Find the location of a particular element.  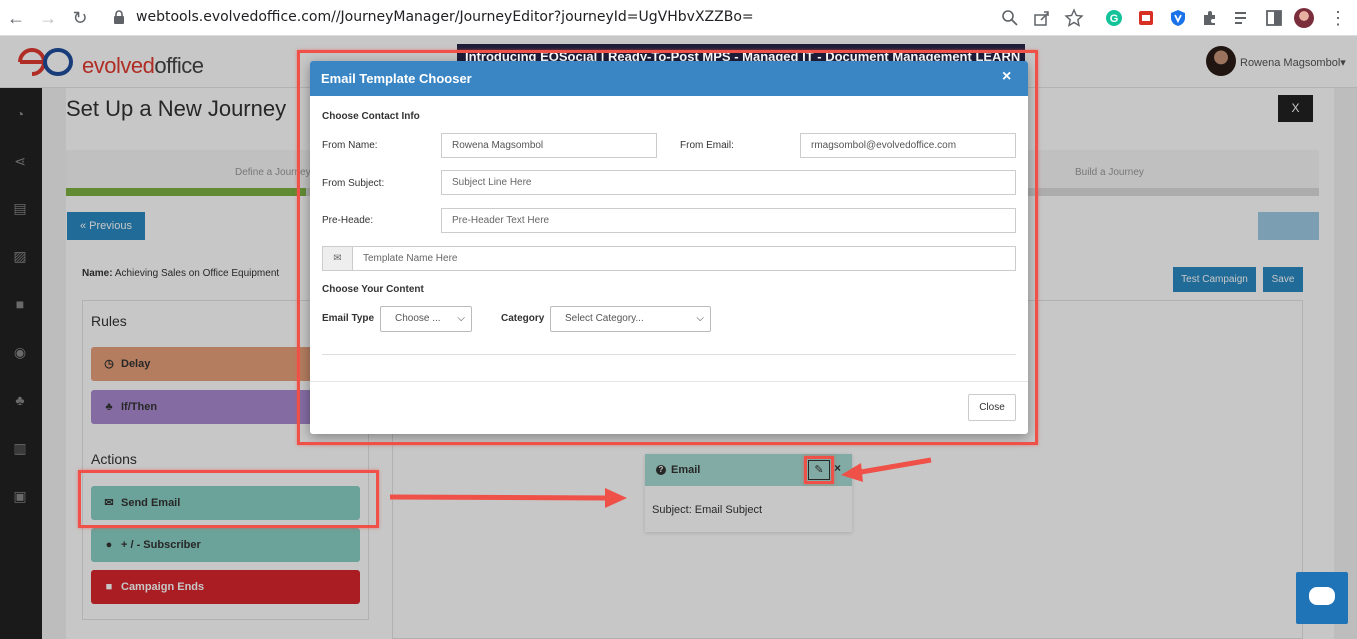

profile-avatar-icon is located at coordinates (1304, 18).